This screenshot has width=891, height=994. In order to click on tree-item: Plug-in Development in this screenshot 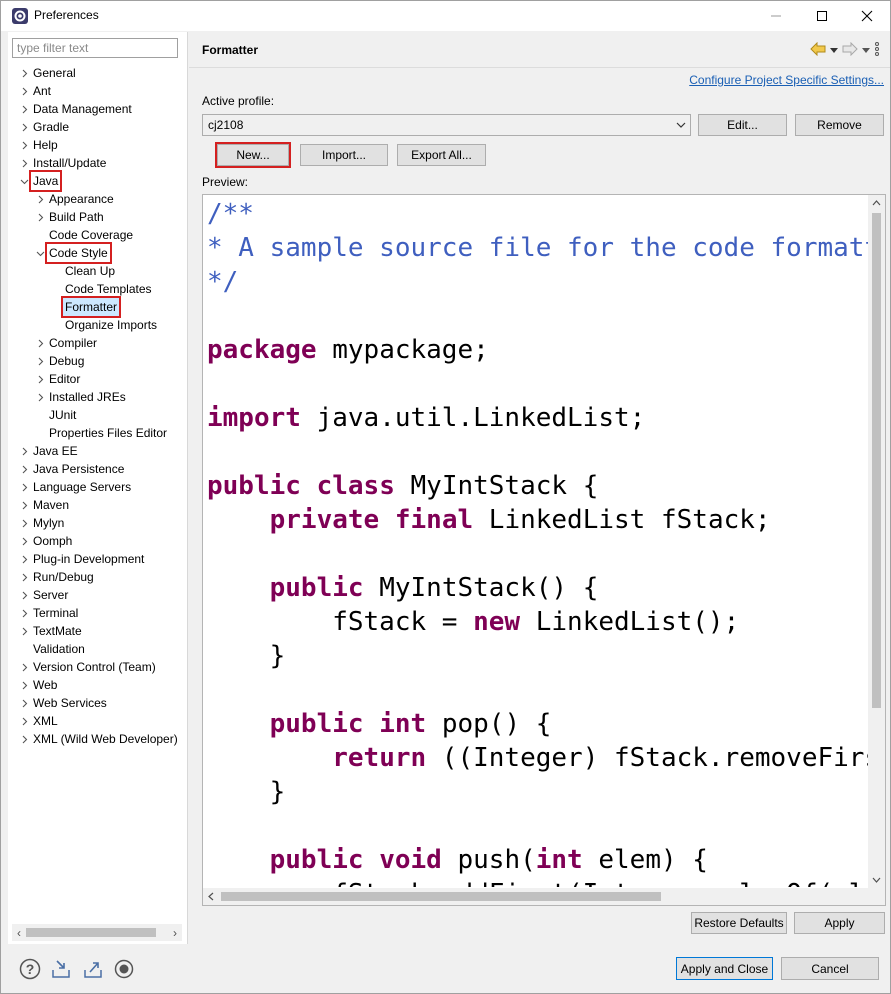, I will do `click(98, 559)`.